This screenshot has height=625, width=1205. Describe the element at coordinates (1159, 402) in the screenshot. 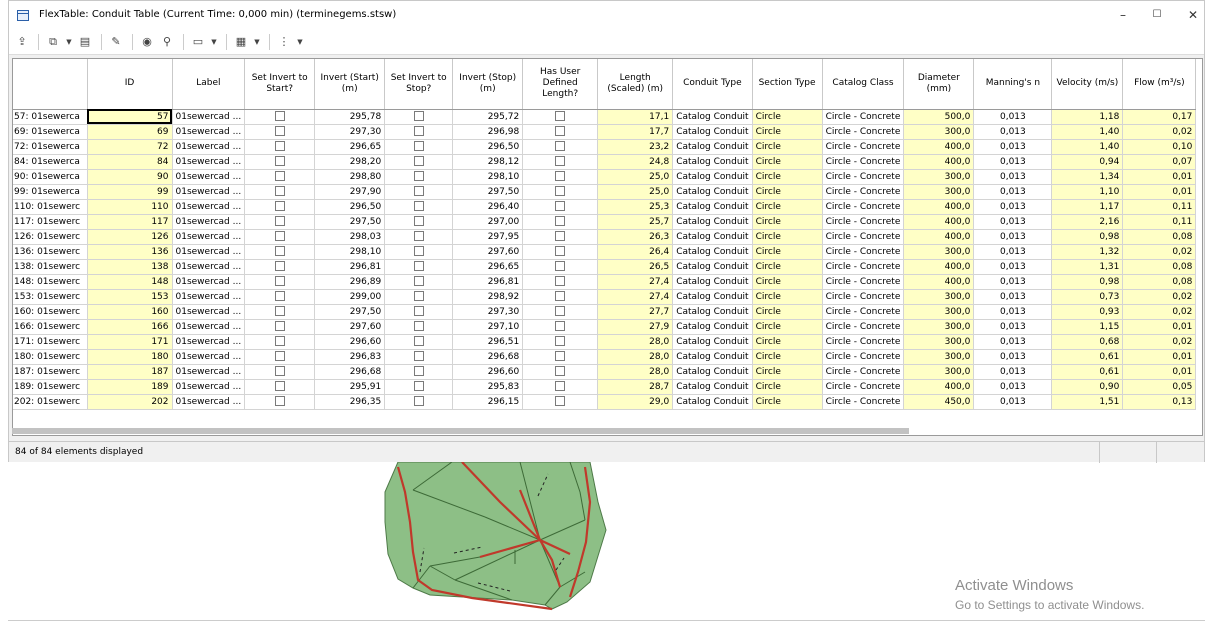

I see `cell-flow: 0,13` at that location.